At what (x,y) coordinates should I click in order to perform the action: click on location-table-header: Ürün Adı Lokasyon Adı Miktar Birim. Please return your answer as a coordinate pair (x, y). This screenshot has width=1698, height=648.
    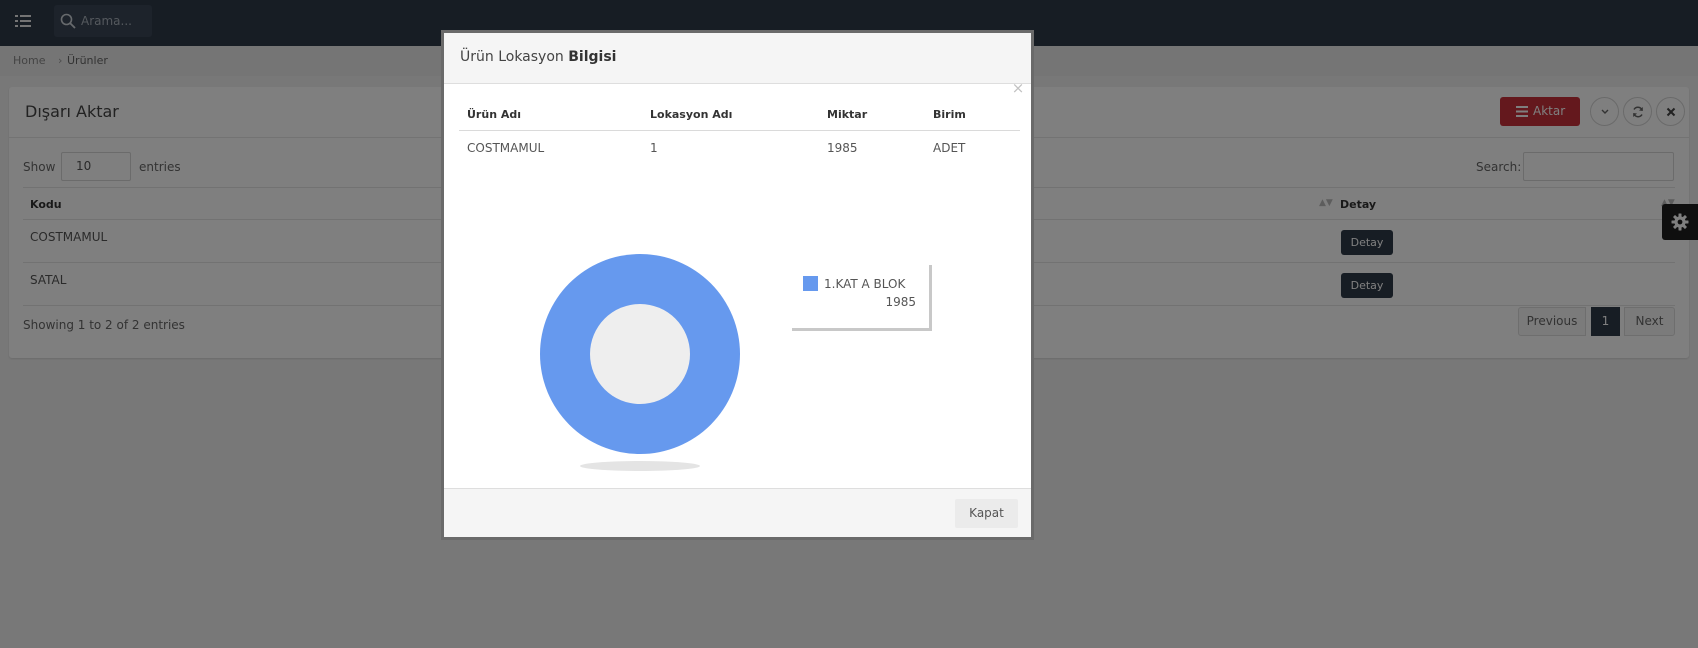
    Looking at the image, I should click on (739, 114).